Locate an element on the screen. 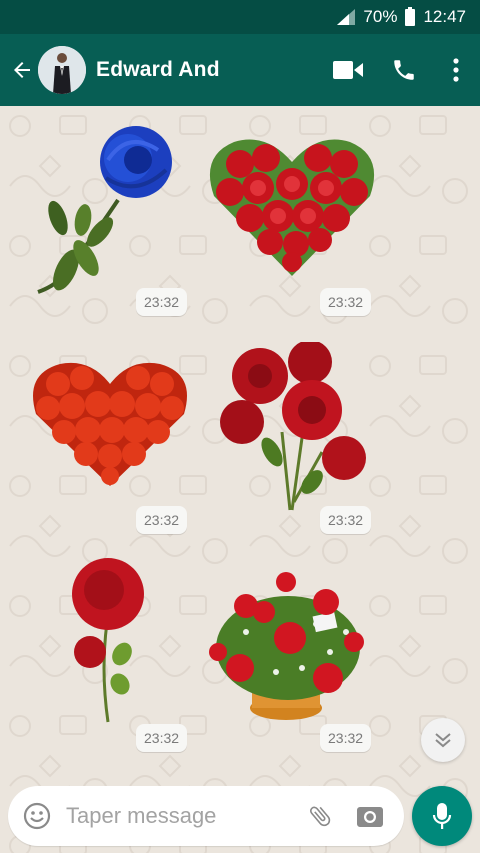 The image size is (480, 853). arrow-left-icon is located at coordinates (22, 70).